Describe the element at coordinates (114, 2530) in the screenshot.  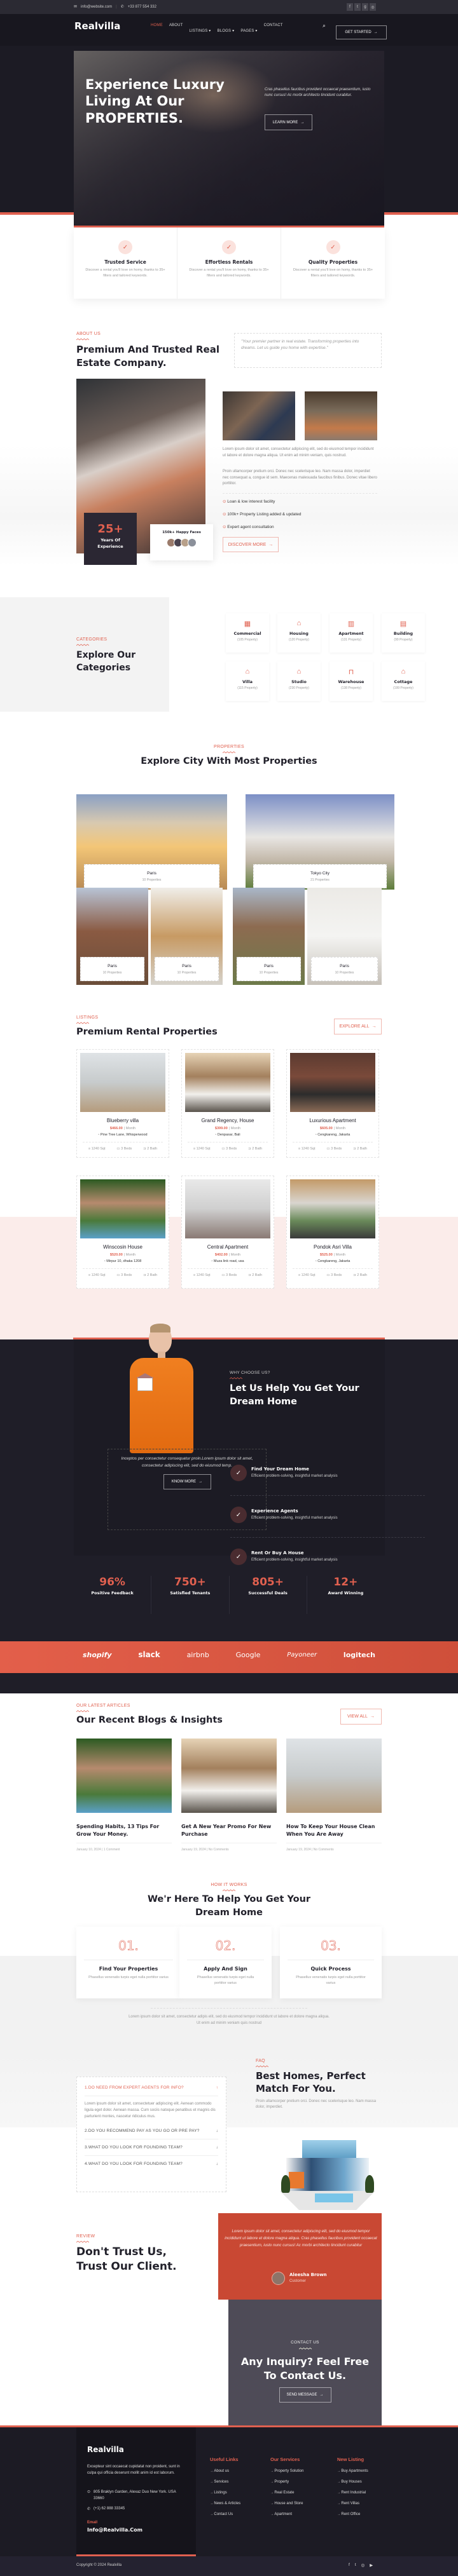
I see `footer-email: Info@Realvilla.Com` at that location.